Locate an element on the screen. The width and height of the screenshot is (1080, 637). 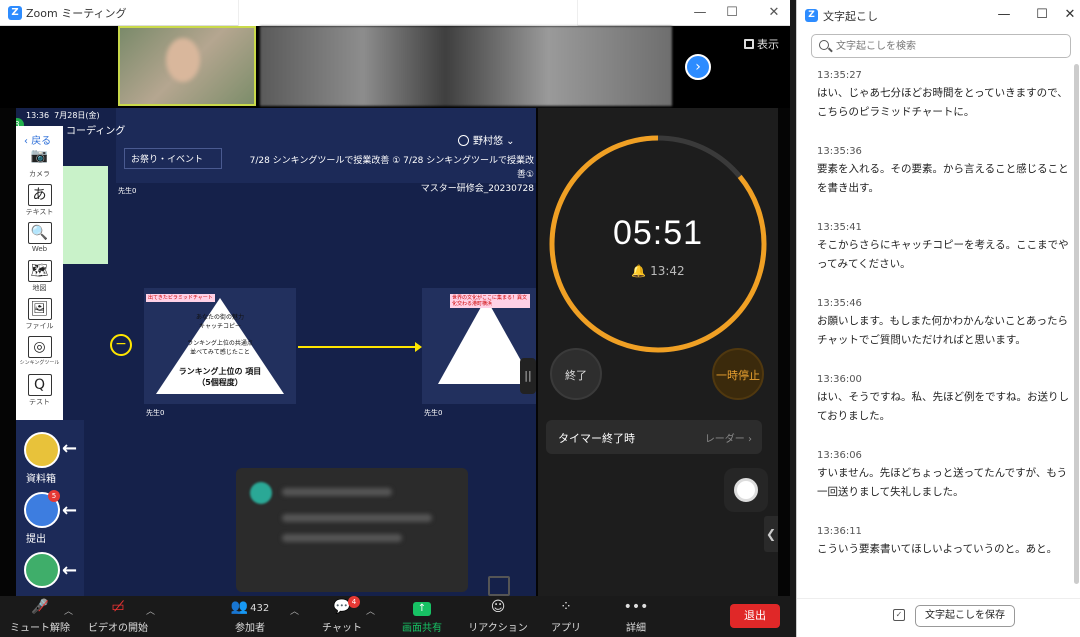
apps-label: アプリ is located at coordinates (566, 628).